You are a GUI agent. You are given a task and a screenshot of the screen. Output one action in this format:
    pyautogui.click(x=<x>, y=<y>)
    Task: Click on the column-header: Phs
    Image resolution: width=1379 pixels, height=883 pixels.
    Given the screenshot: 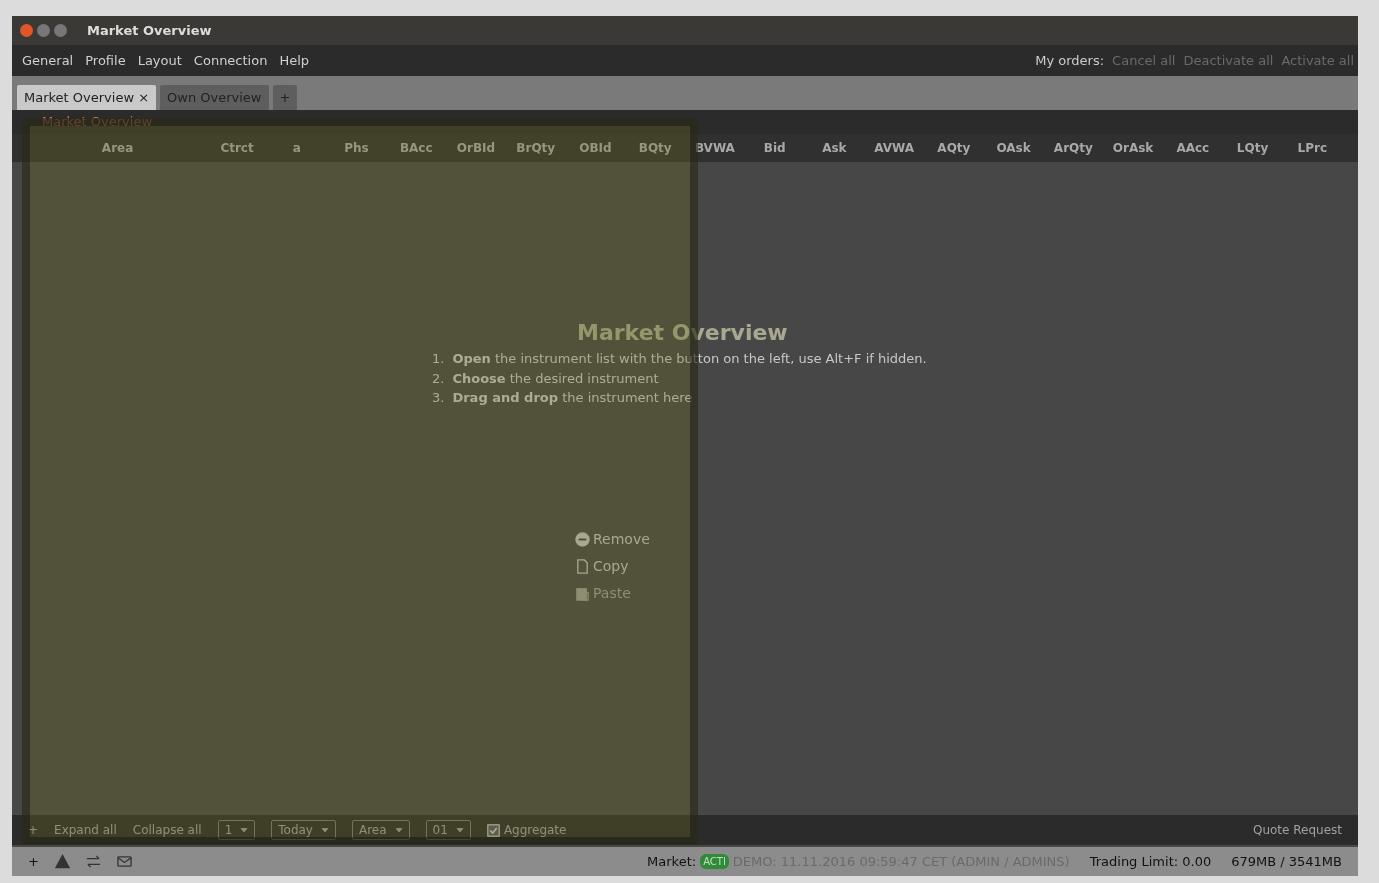 What is the action you would take?
    pyautogui.click(x=356, y=148)
    